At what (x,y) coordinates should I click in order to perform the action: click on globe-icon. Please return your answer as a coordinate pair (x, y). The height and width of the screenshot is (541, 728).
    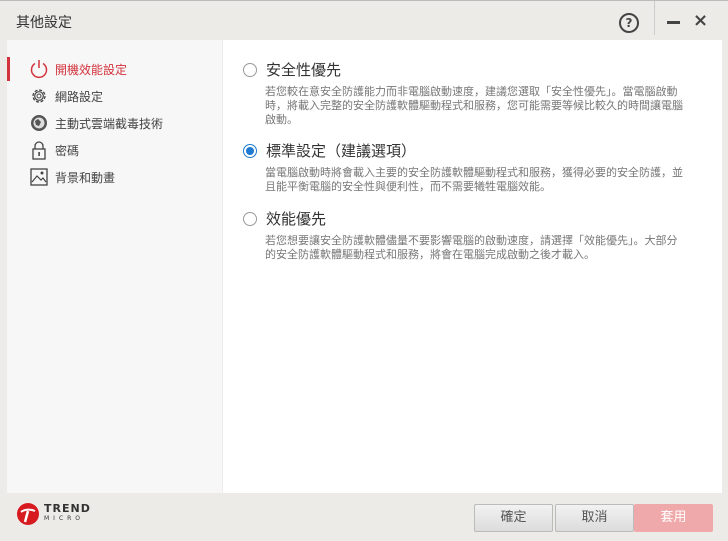
    Looking at the image, I should click on (39, 123).